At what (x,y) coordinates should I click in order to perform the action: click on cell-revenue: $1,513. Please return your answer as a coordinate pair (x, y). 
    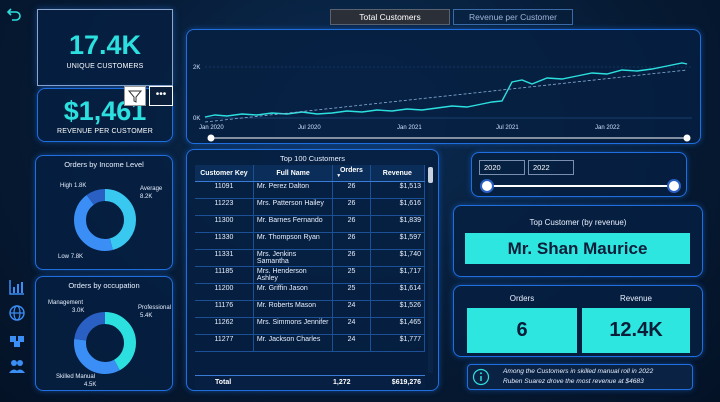
    Looking at the image, I should click on (397, 190).